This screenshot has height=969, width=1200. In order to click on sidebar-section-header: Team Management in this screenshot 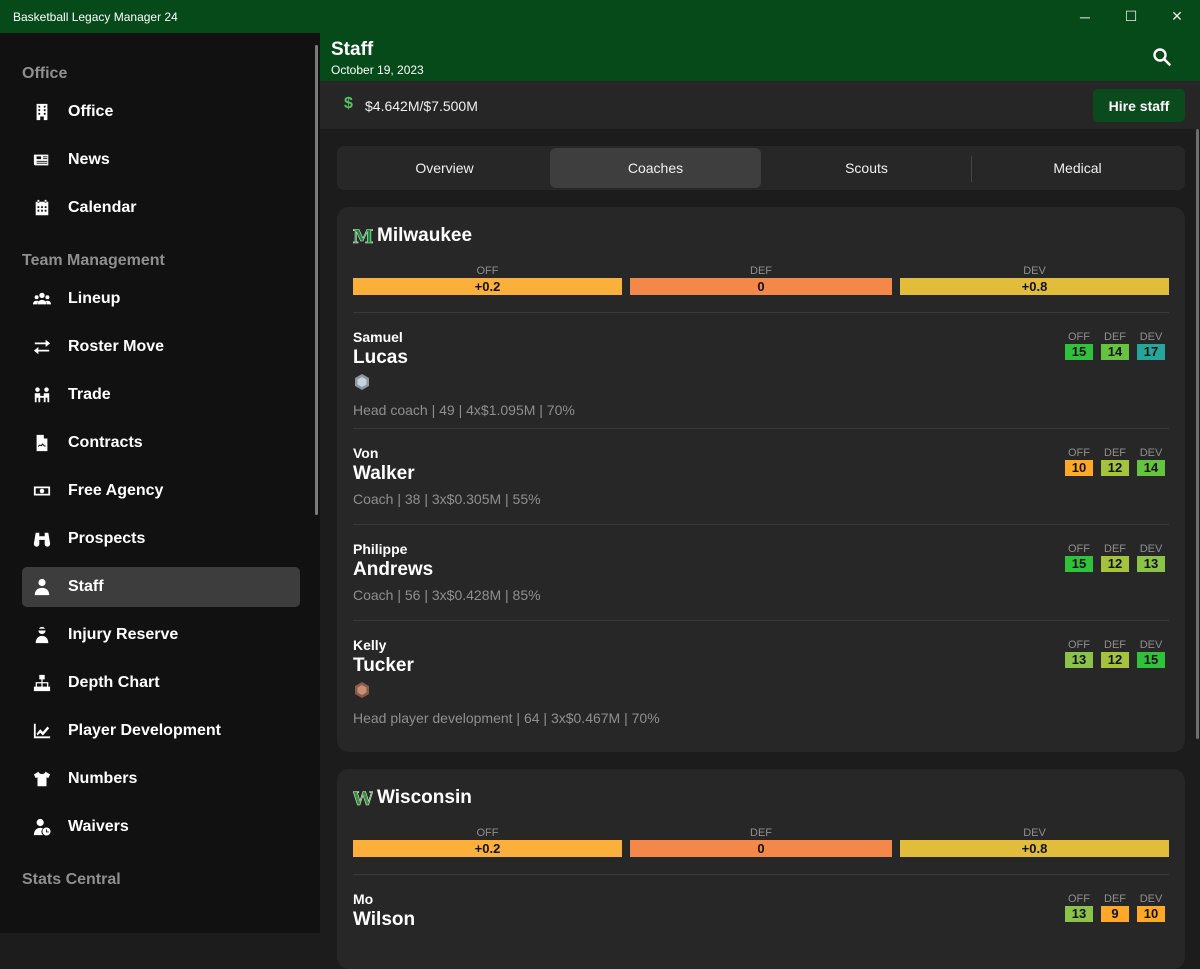, I will do `click(93, 260)`.